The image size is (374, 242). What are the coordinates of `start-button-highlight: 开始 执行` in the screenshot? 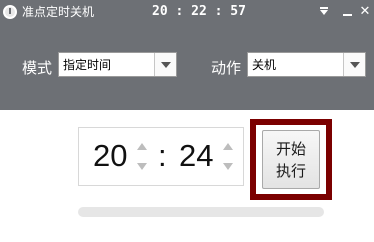 It's located at (291, 159).